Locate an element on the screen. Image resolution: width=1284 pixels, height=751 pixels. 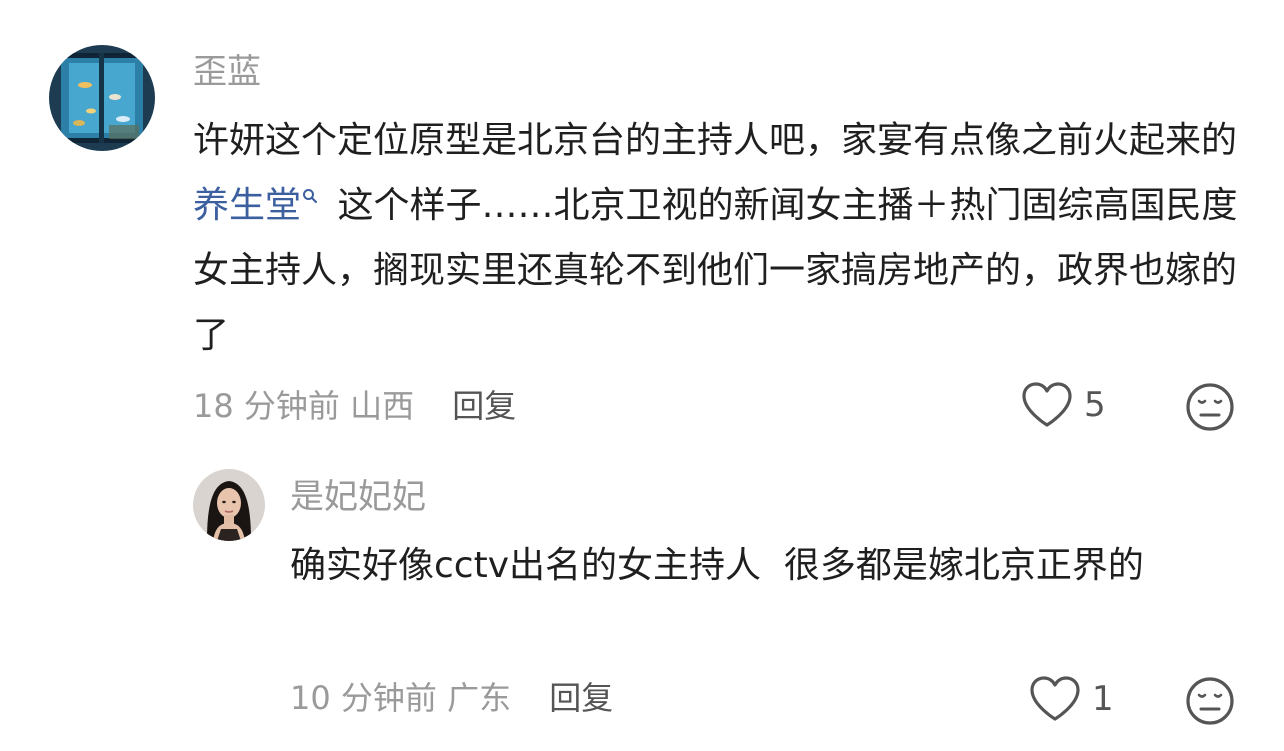
search-icon is located at coordinates (310, 196).